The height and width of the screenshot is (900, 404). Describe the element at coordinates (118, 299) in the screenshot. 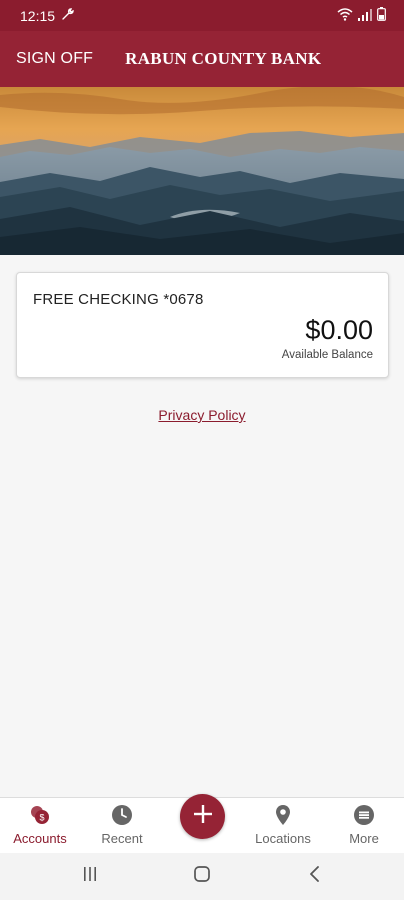

I see `account-name: FREE CHECKING *0678` at that location.